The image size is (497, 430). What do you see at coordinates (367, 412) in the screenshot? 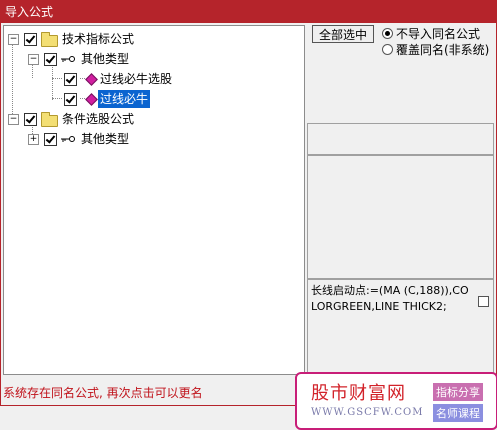
I see `watermark-url: WWW.GSCFW.COM` at bounding box center [367, 412].